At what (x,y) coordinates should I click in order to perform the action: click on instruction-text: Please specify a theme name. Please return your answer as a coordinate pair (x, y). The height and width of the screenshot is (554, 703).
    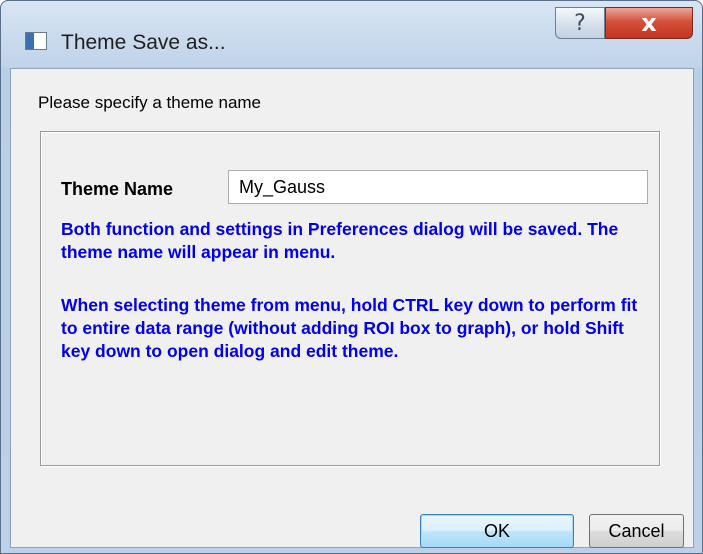
    Looking at the image, I should click on (150, 102).